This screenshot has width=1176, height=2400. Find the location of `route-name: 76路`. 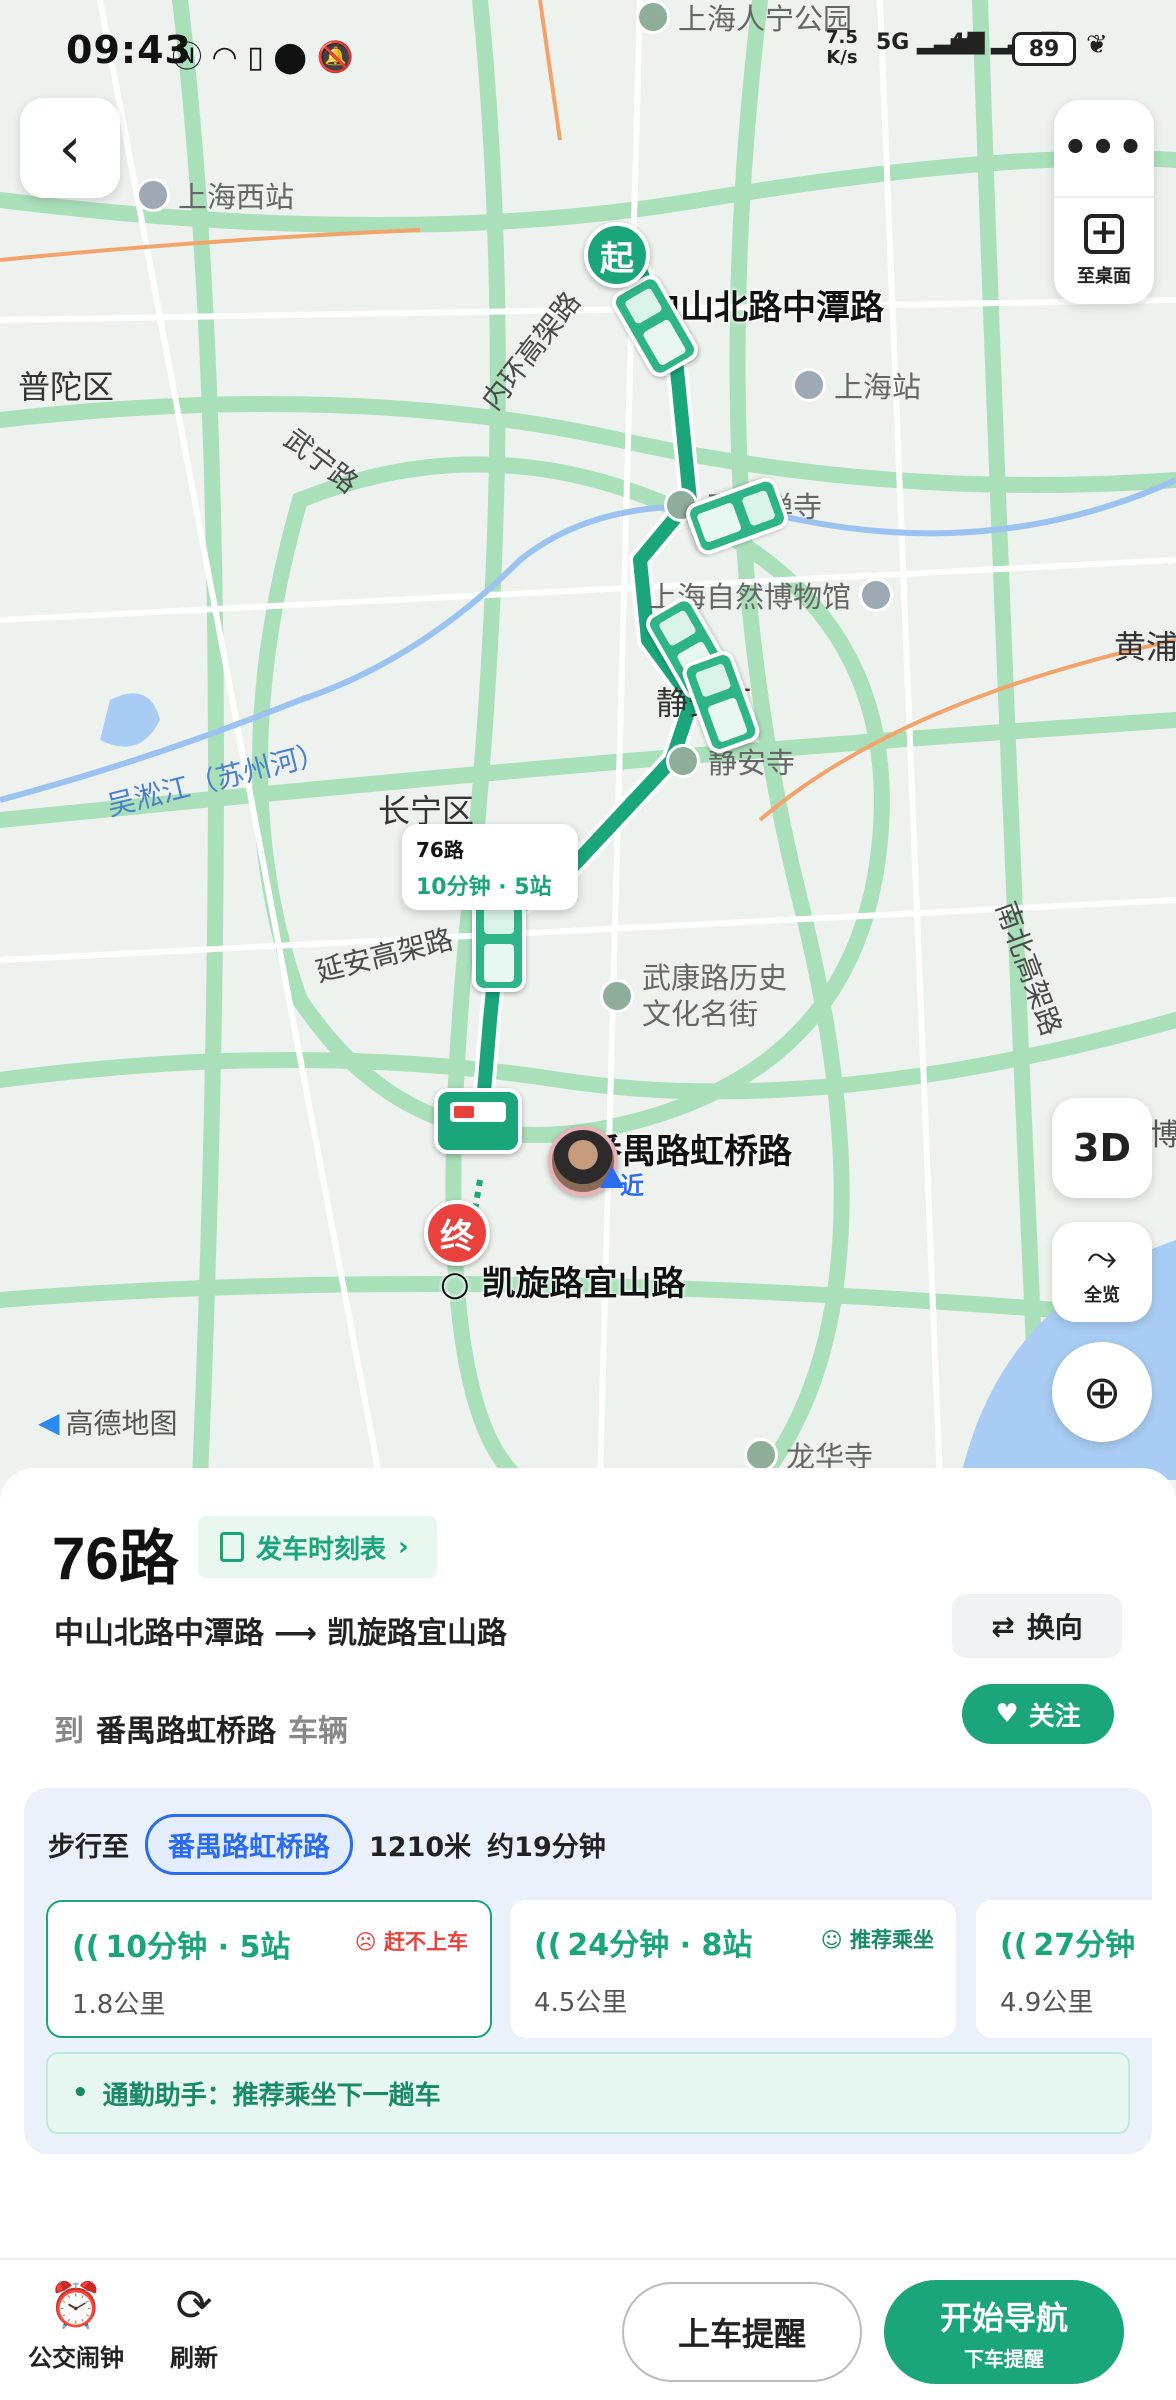

route-name: 76路 is located at coordinates (115, 1558).